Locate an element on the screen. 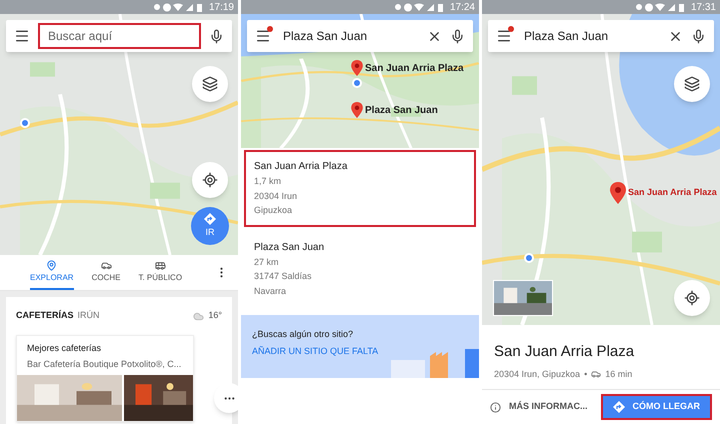 This screenshot has height=424, width=720. search-result: Plaza San Juan 27 km 31747 Saldías Navarra is located at coordinates (360, 268).